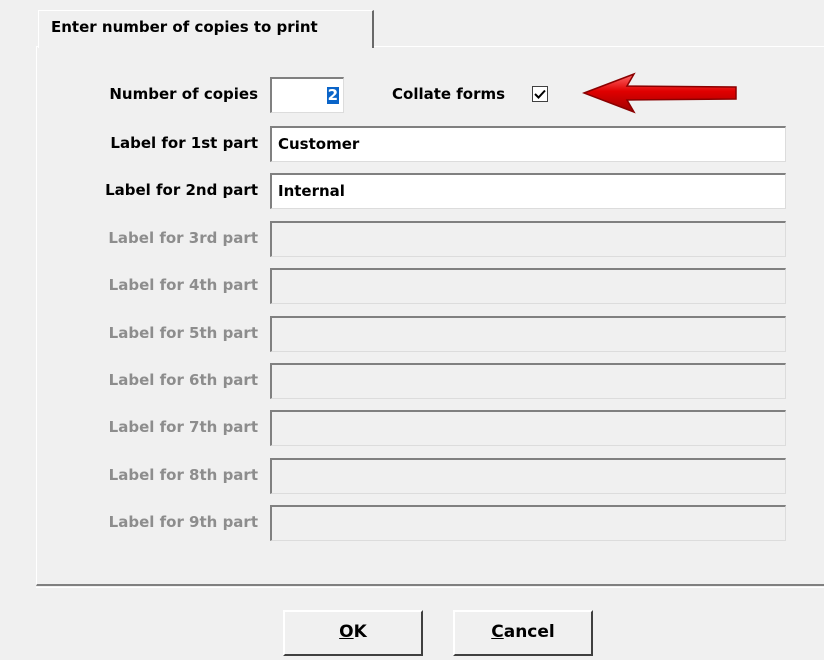 Image resolution: width=824 pixels, height=660 pixels. Describe the element at coordinates (346, 632) in the screenshot. I see `ok-accel: O` at that location.